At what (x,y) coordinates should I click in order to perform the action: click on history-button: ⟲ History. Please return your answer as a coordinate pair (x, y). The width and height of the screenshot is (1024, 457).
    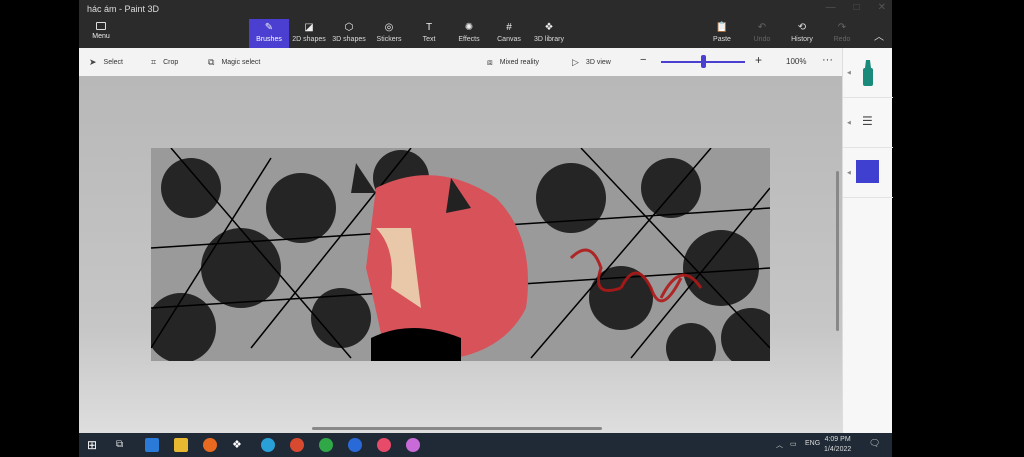
    Looking at the image, I should click on (802, 33).